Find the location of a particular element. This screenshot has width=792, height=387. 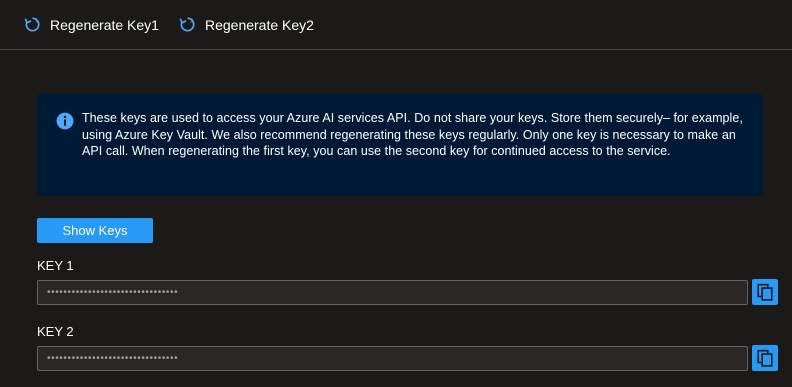

key1-field is located at coordinates (392, 292).